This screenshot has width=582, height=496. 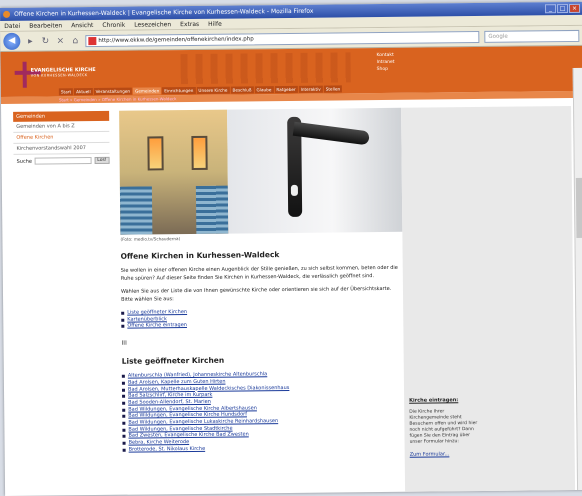 I want to click on page-title: Offene Kirchen in Kurhessen-Waldeck, so click(x=200, y=255).